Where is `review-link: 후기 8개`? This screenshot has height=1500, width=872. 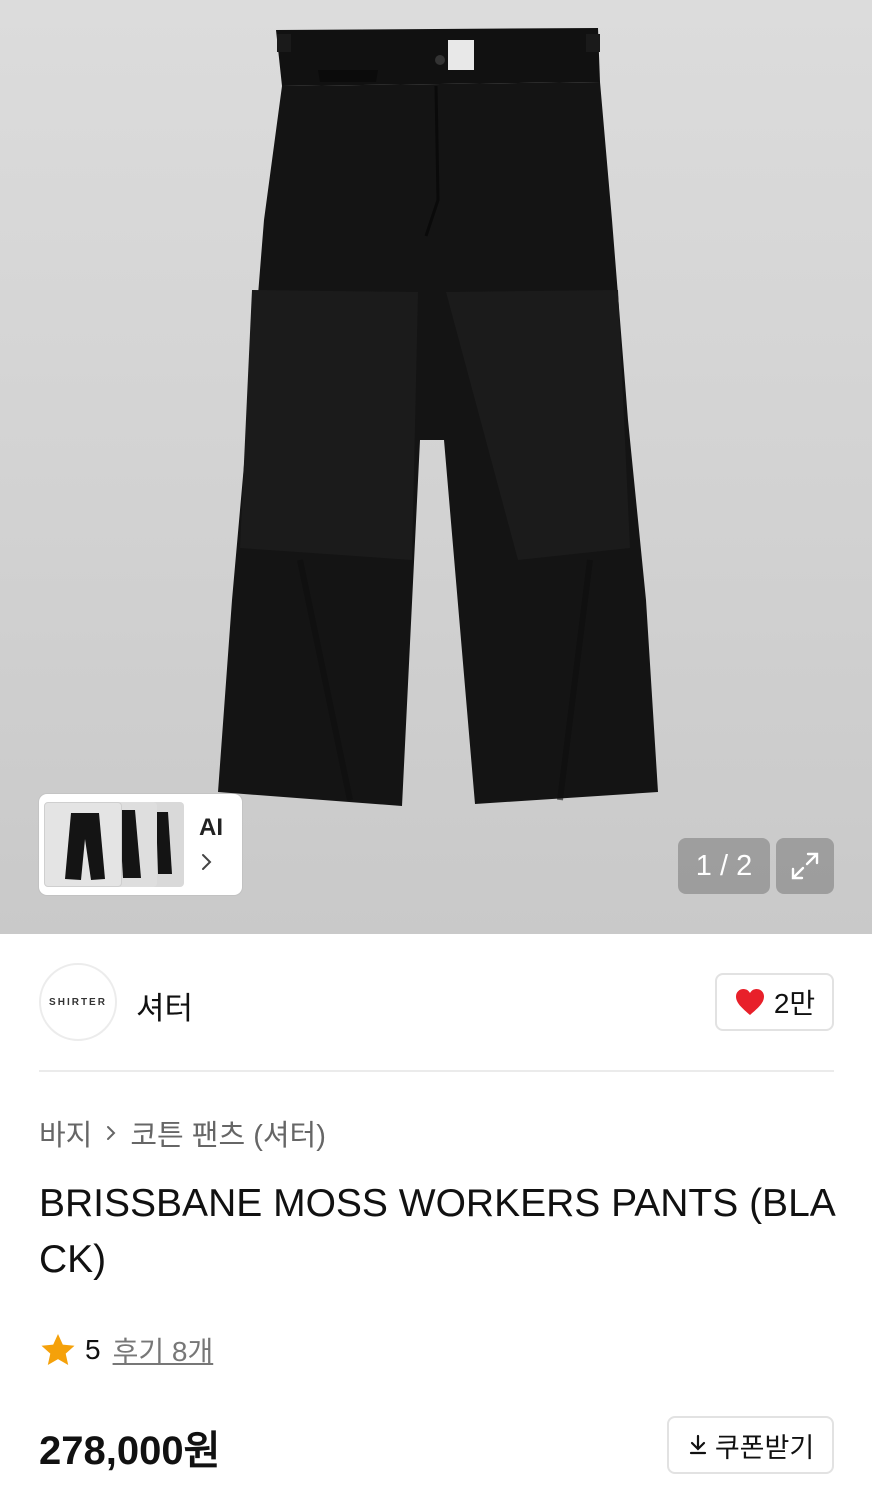
review-link: 후기 8개 is located at coordinates (163, 1350).